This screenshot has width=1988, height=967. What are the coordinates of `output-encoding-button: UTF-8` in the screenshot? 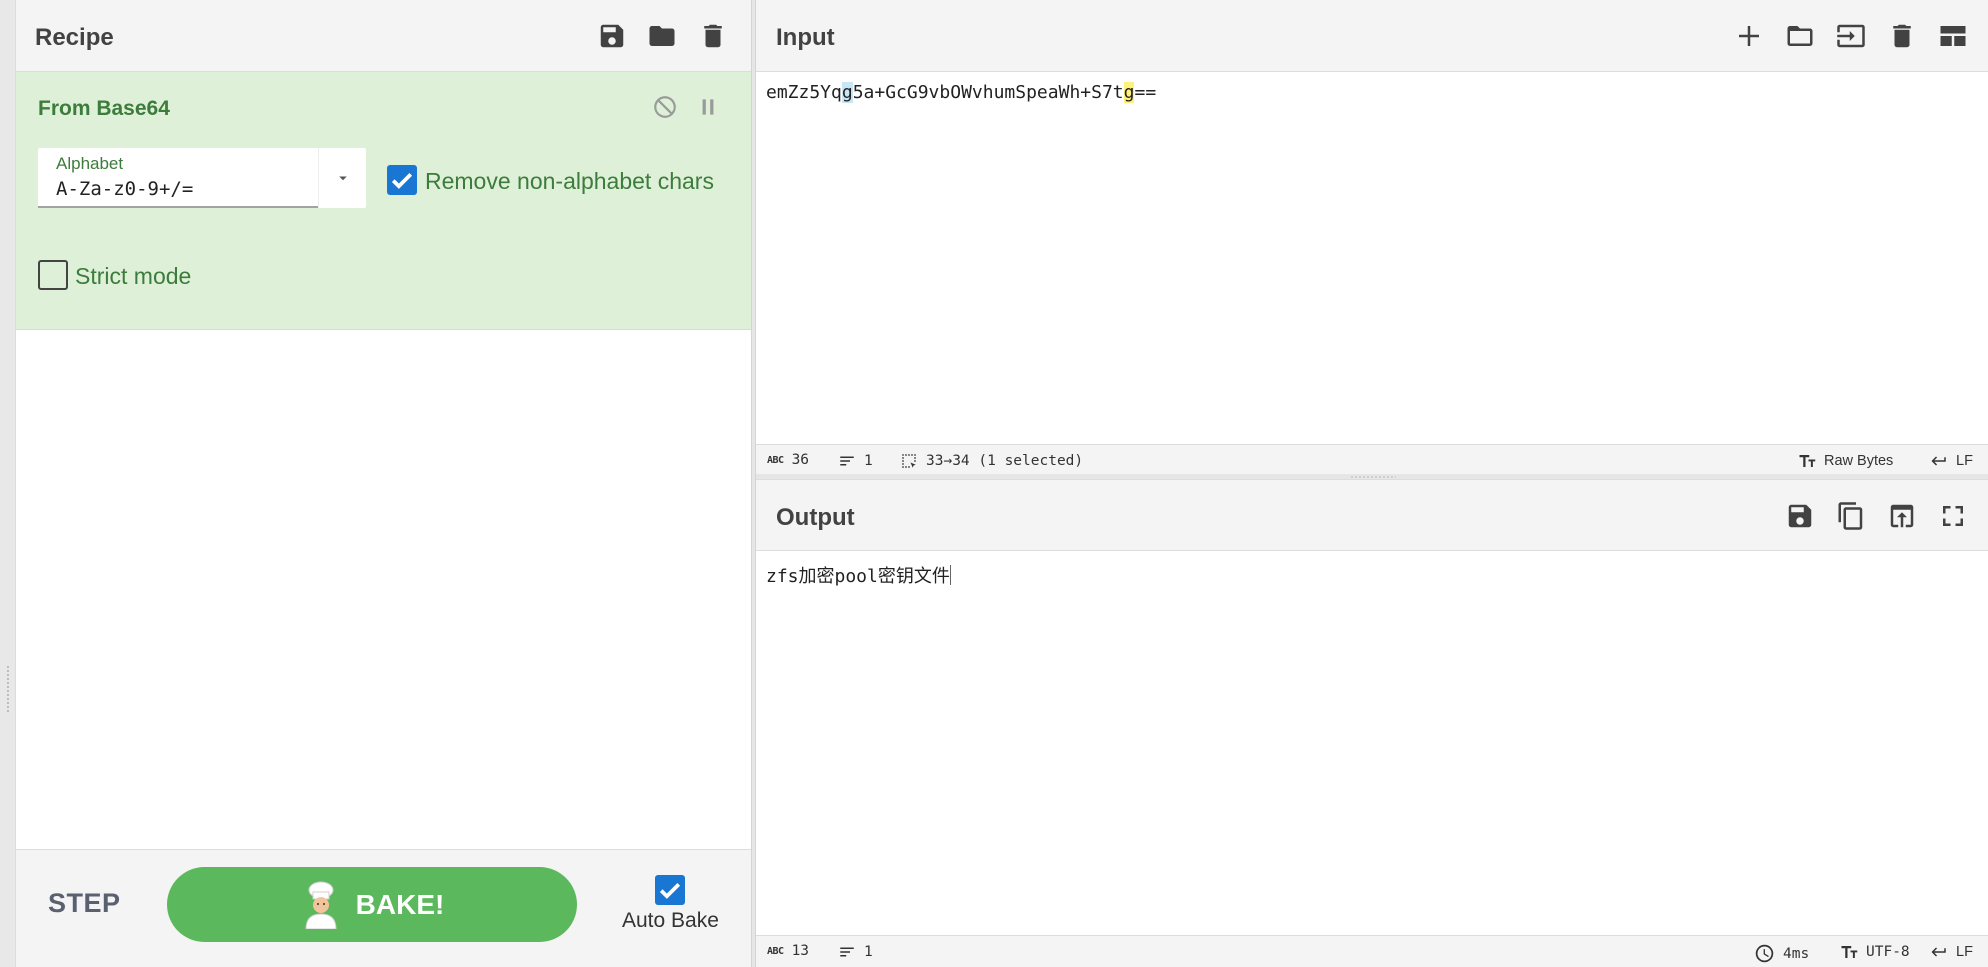 It's located at (1875, 952).